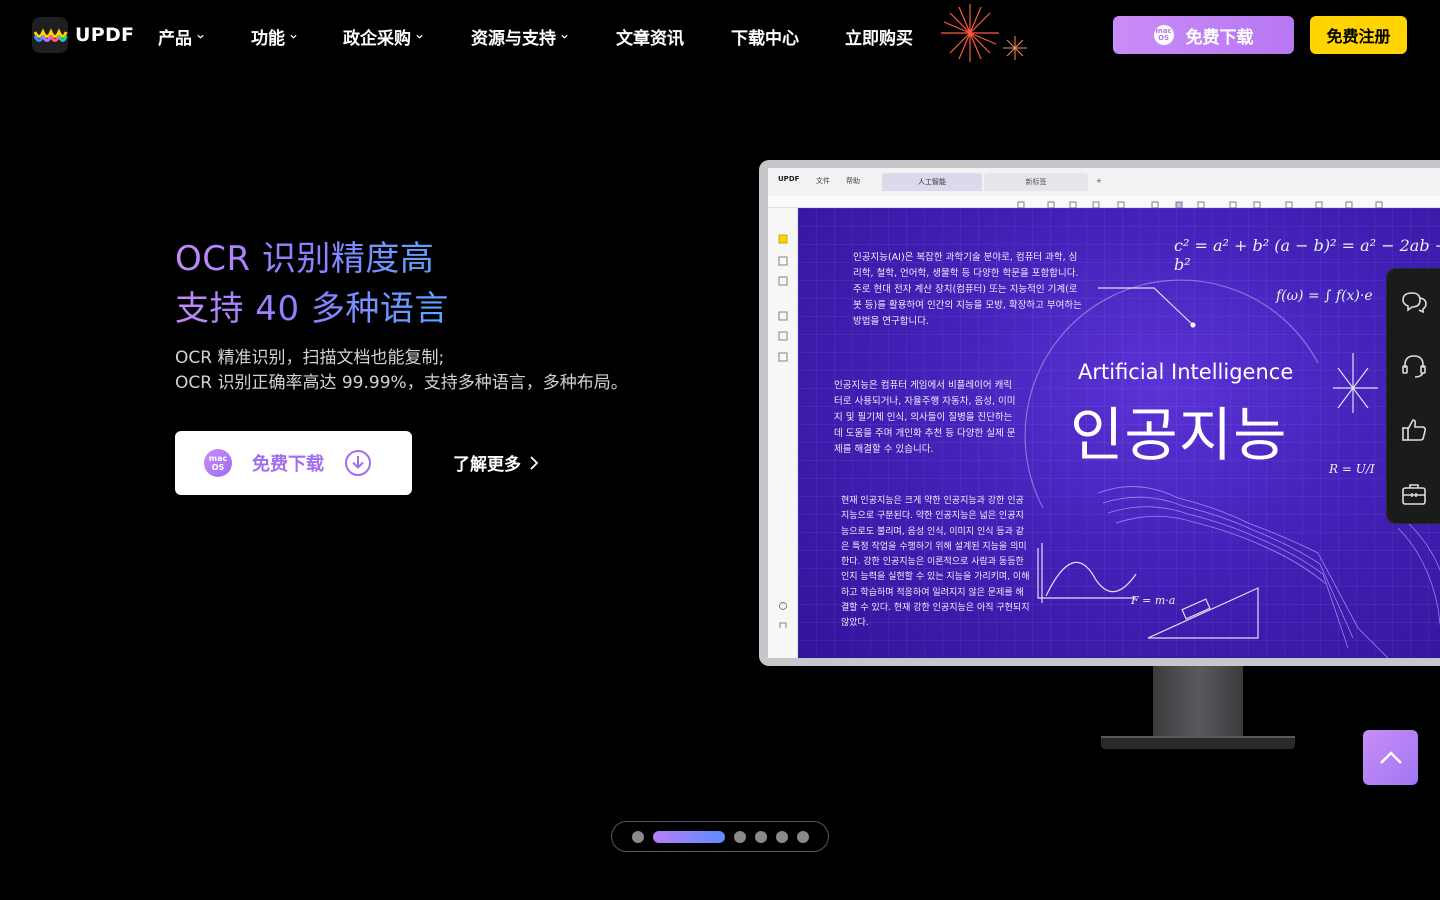  I want to click on hero-title: OCR 识别精度高 支持 40 多种语言, so click(312, 284).